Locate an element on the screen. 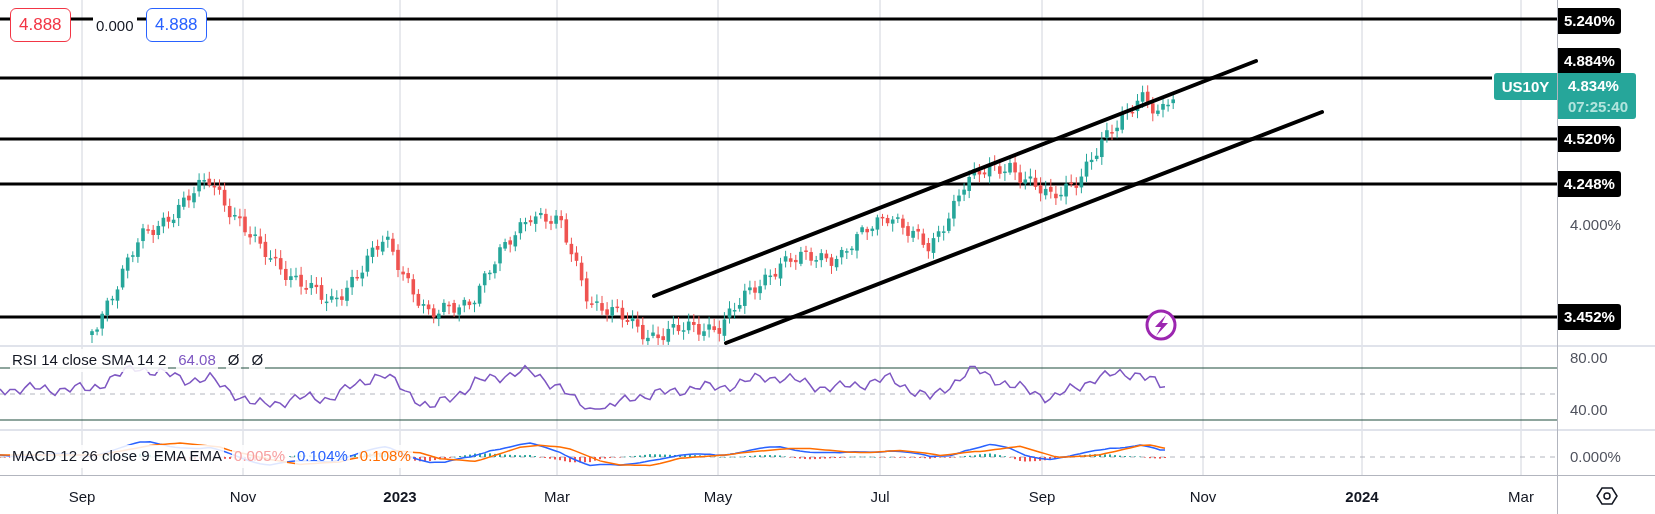  rsi-legend: RSI 14 close SMA 14 2 is located at coordinates (89, 360).